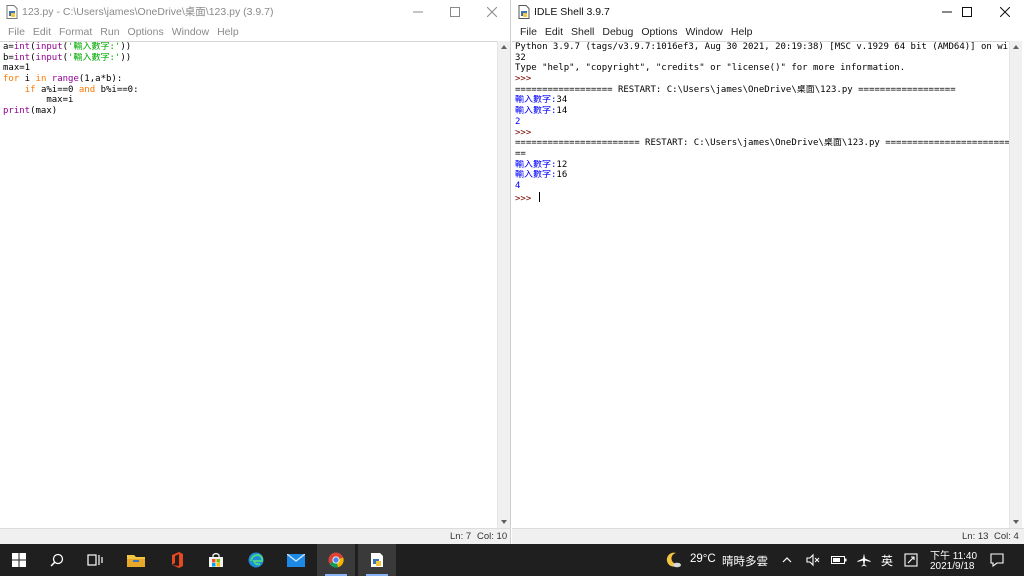  What do you see at coordinates (703, 559) in the screenshot?
I see `weather-temperature: 29°C` at bounding box center [703, 559].